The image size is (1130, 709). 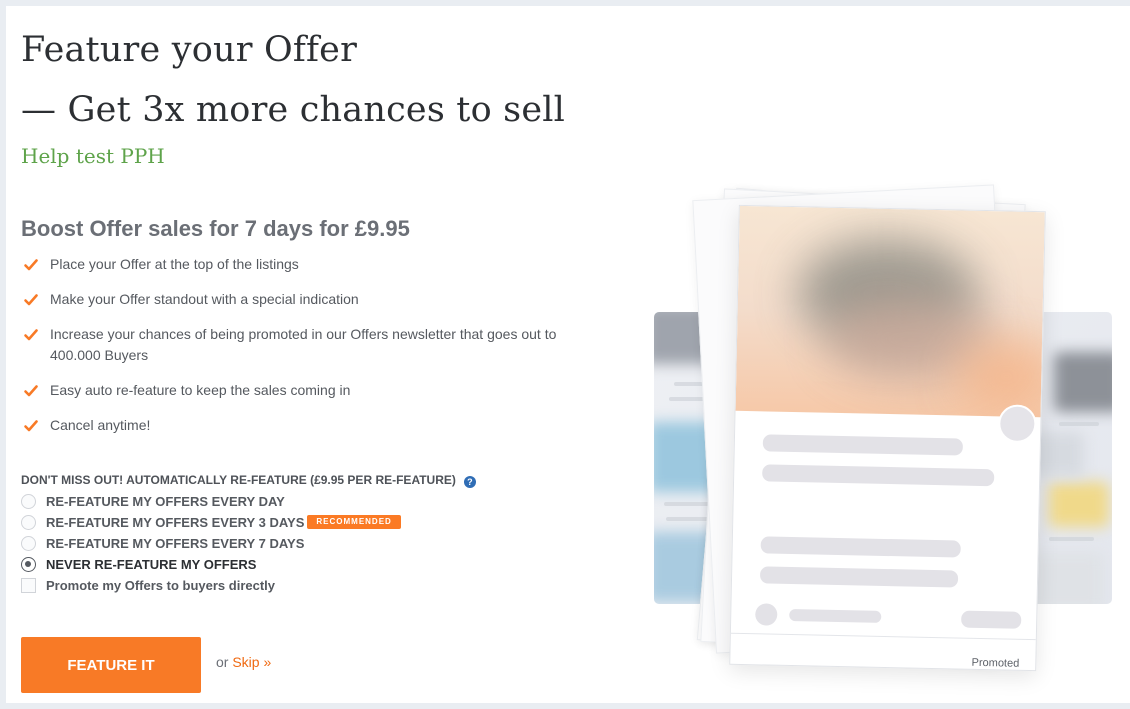 I want to click on page-title-line1: Feature your Offer, so click(x=189, y=50).